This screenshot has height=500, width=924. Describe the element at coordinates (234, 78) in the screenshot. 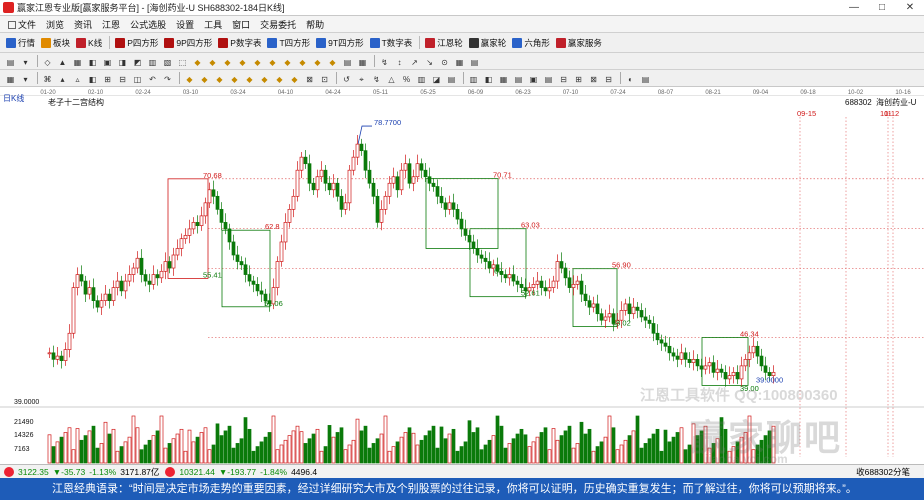

I see `analysis-tool-icon-16: ◆` at that location.